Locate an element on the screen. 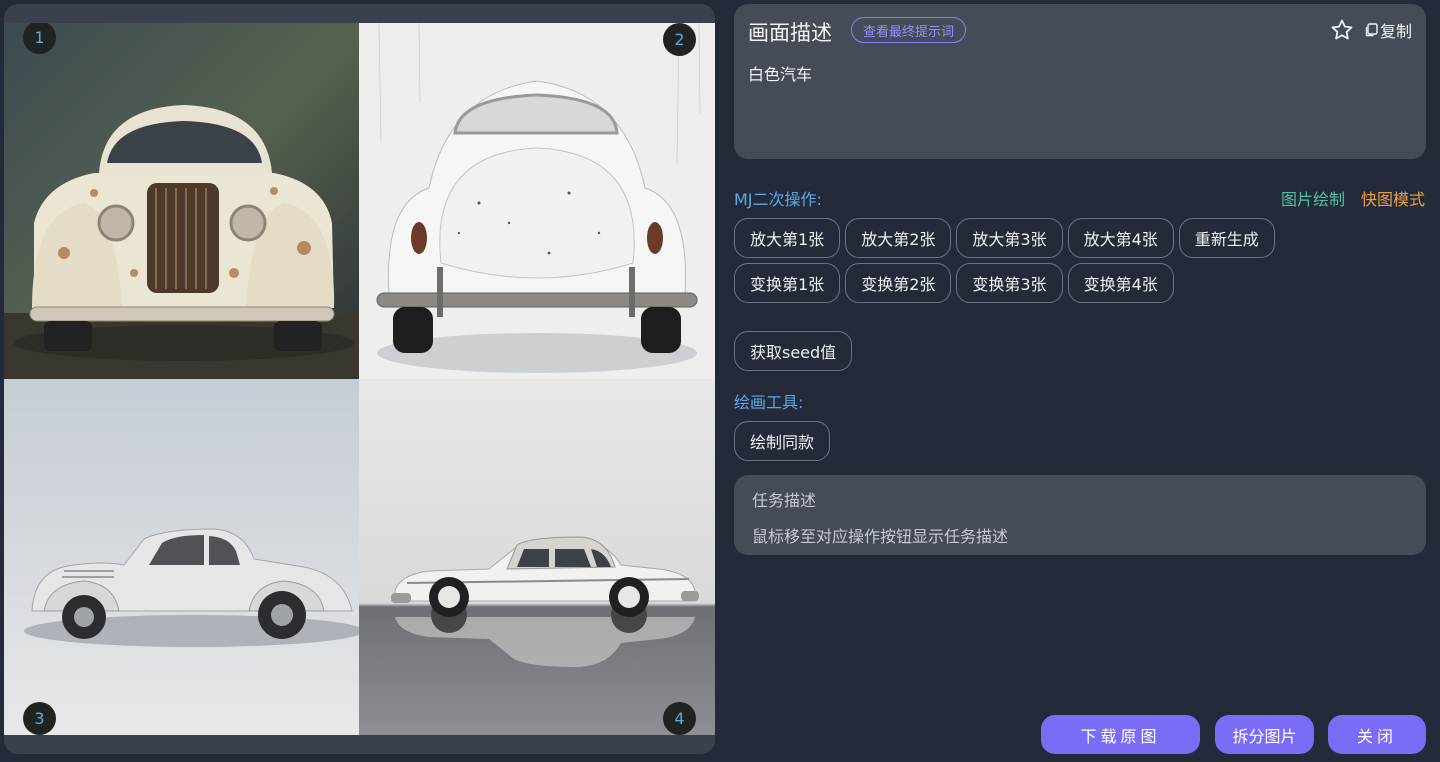 The width and height of the screenshot is (1440, 762). upscale-button-row: 放大第1张 放大第2张 放大第3张 放大第4张 重新生成 is located at coordinates (1004, 238).